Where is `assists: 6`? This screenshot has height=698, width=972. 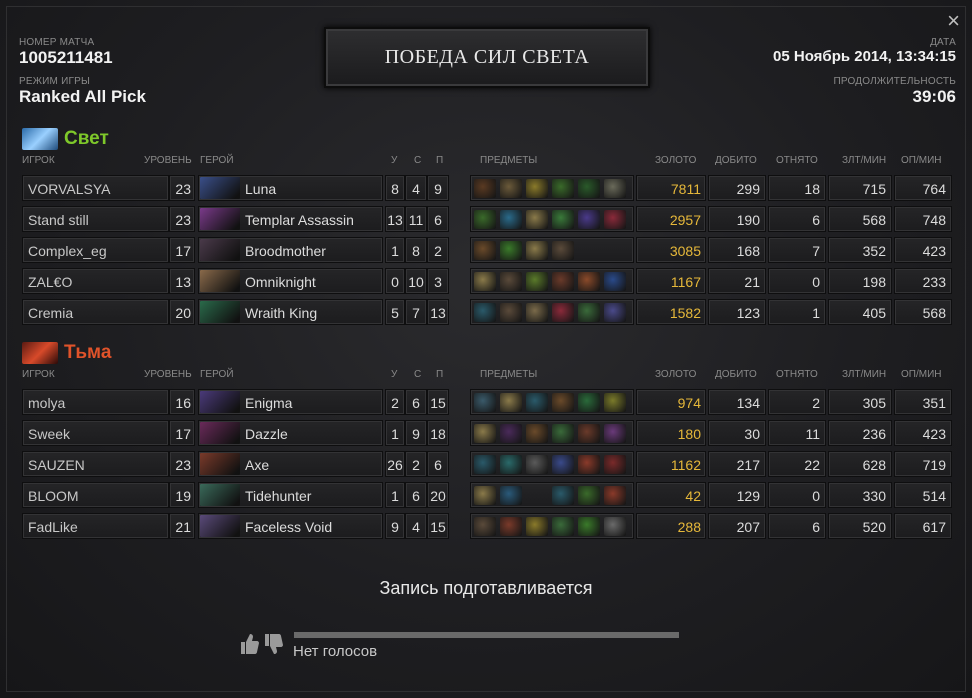 assists: 6 is located at coordinates (438, 464).